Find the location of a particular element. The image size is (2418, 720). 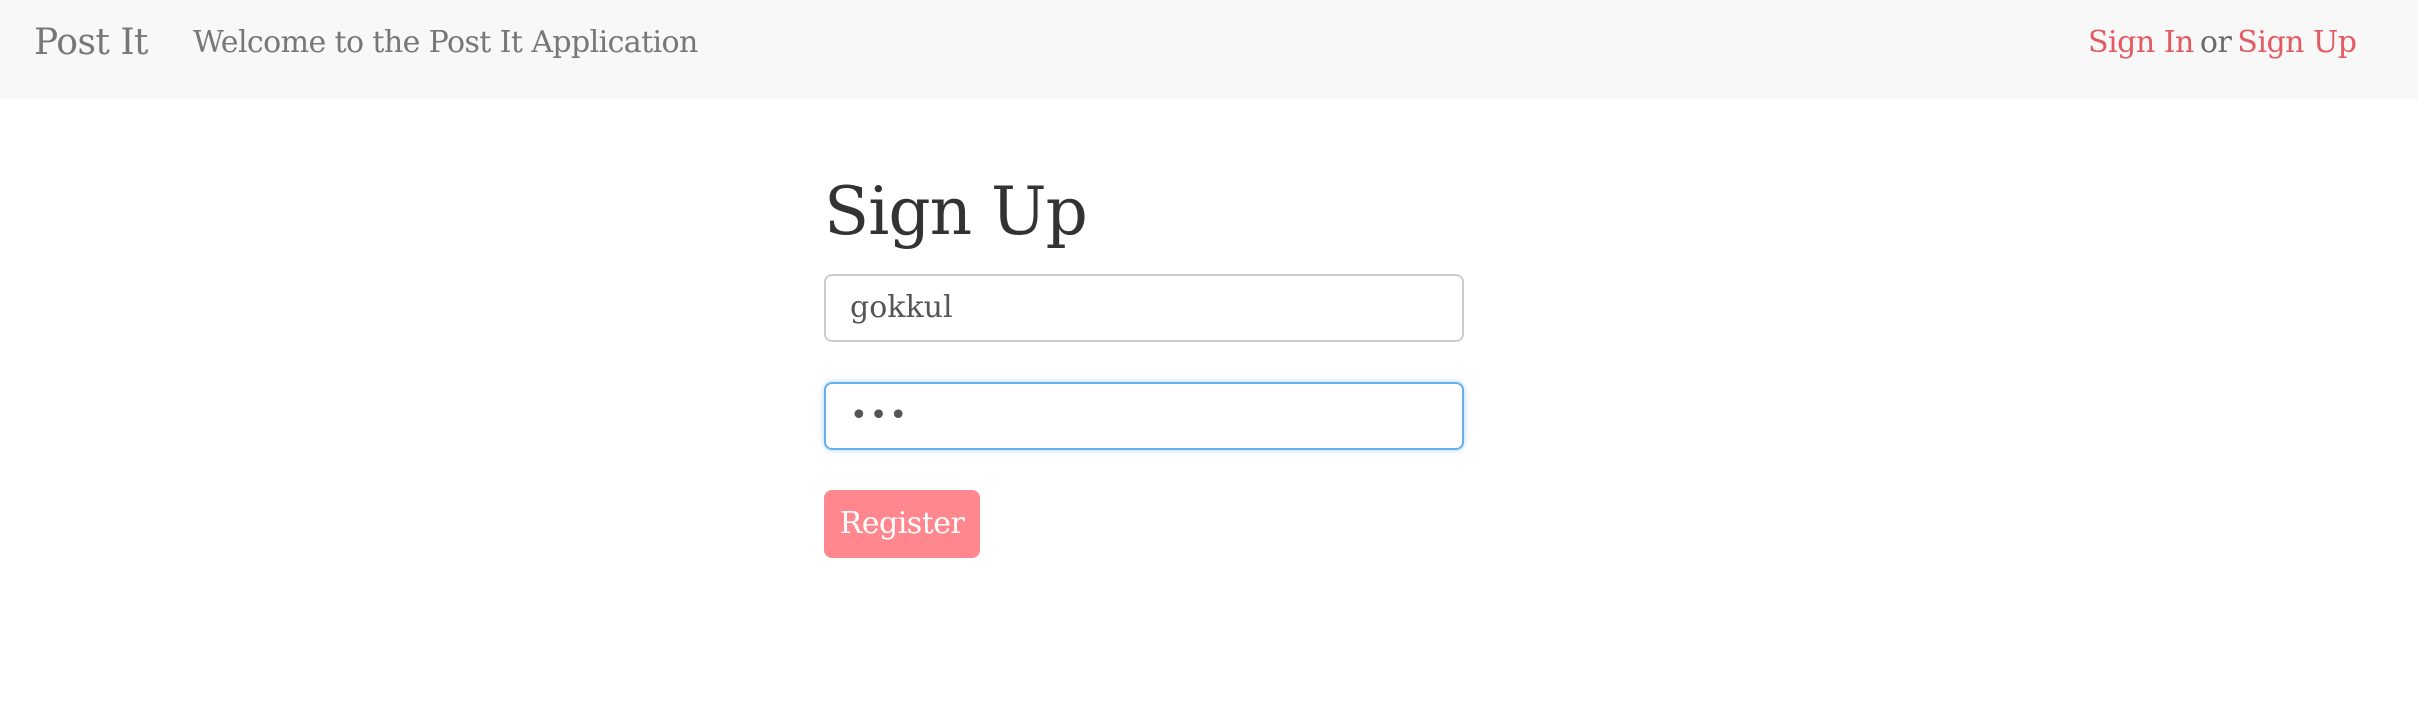

username-field: gokkul is located at coordinates (1144, 308).